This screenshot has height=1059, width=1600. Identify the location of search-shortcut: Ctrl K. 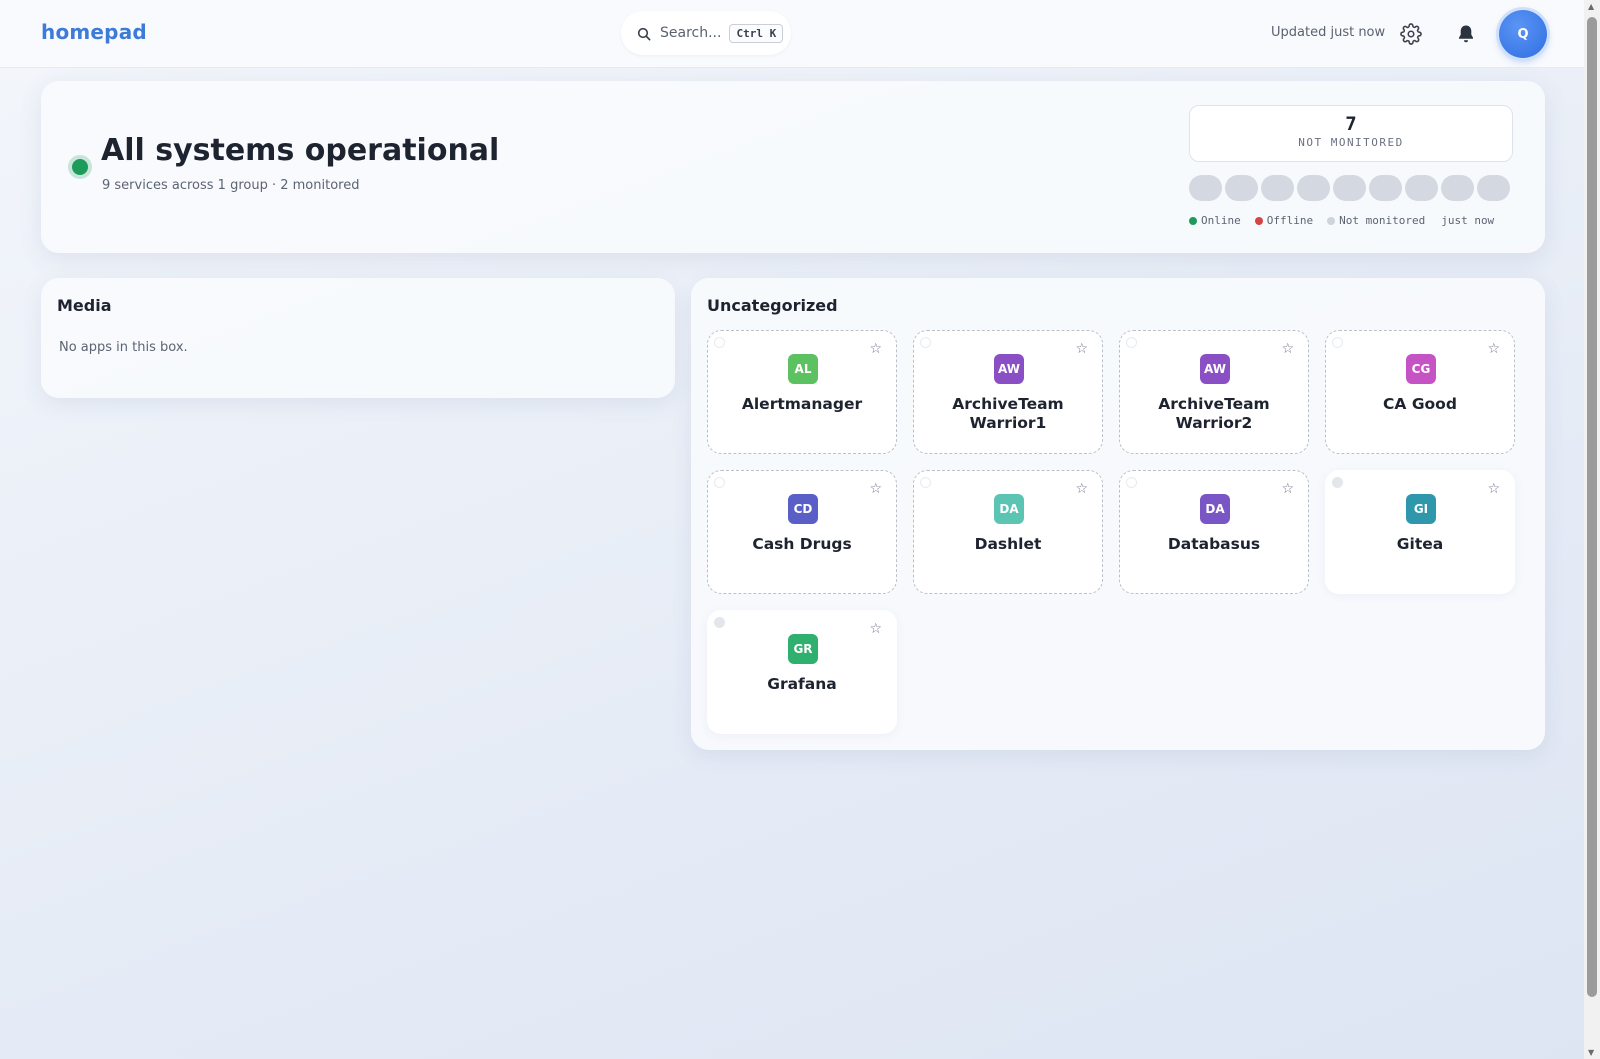
(756, 33).